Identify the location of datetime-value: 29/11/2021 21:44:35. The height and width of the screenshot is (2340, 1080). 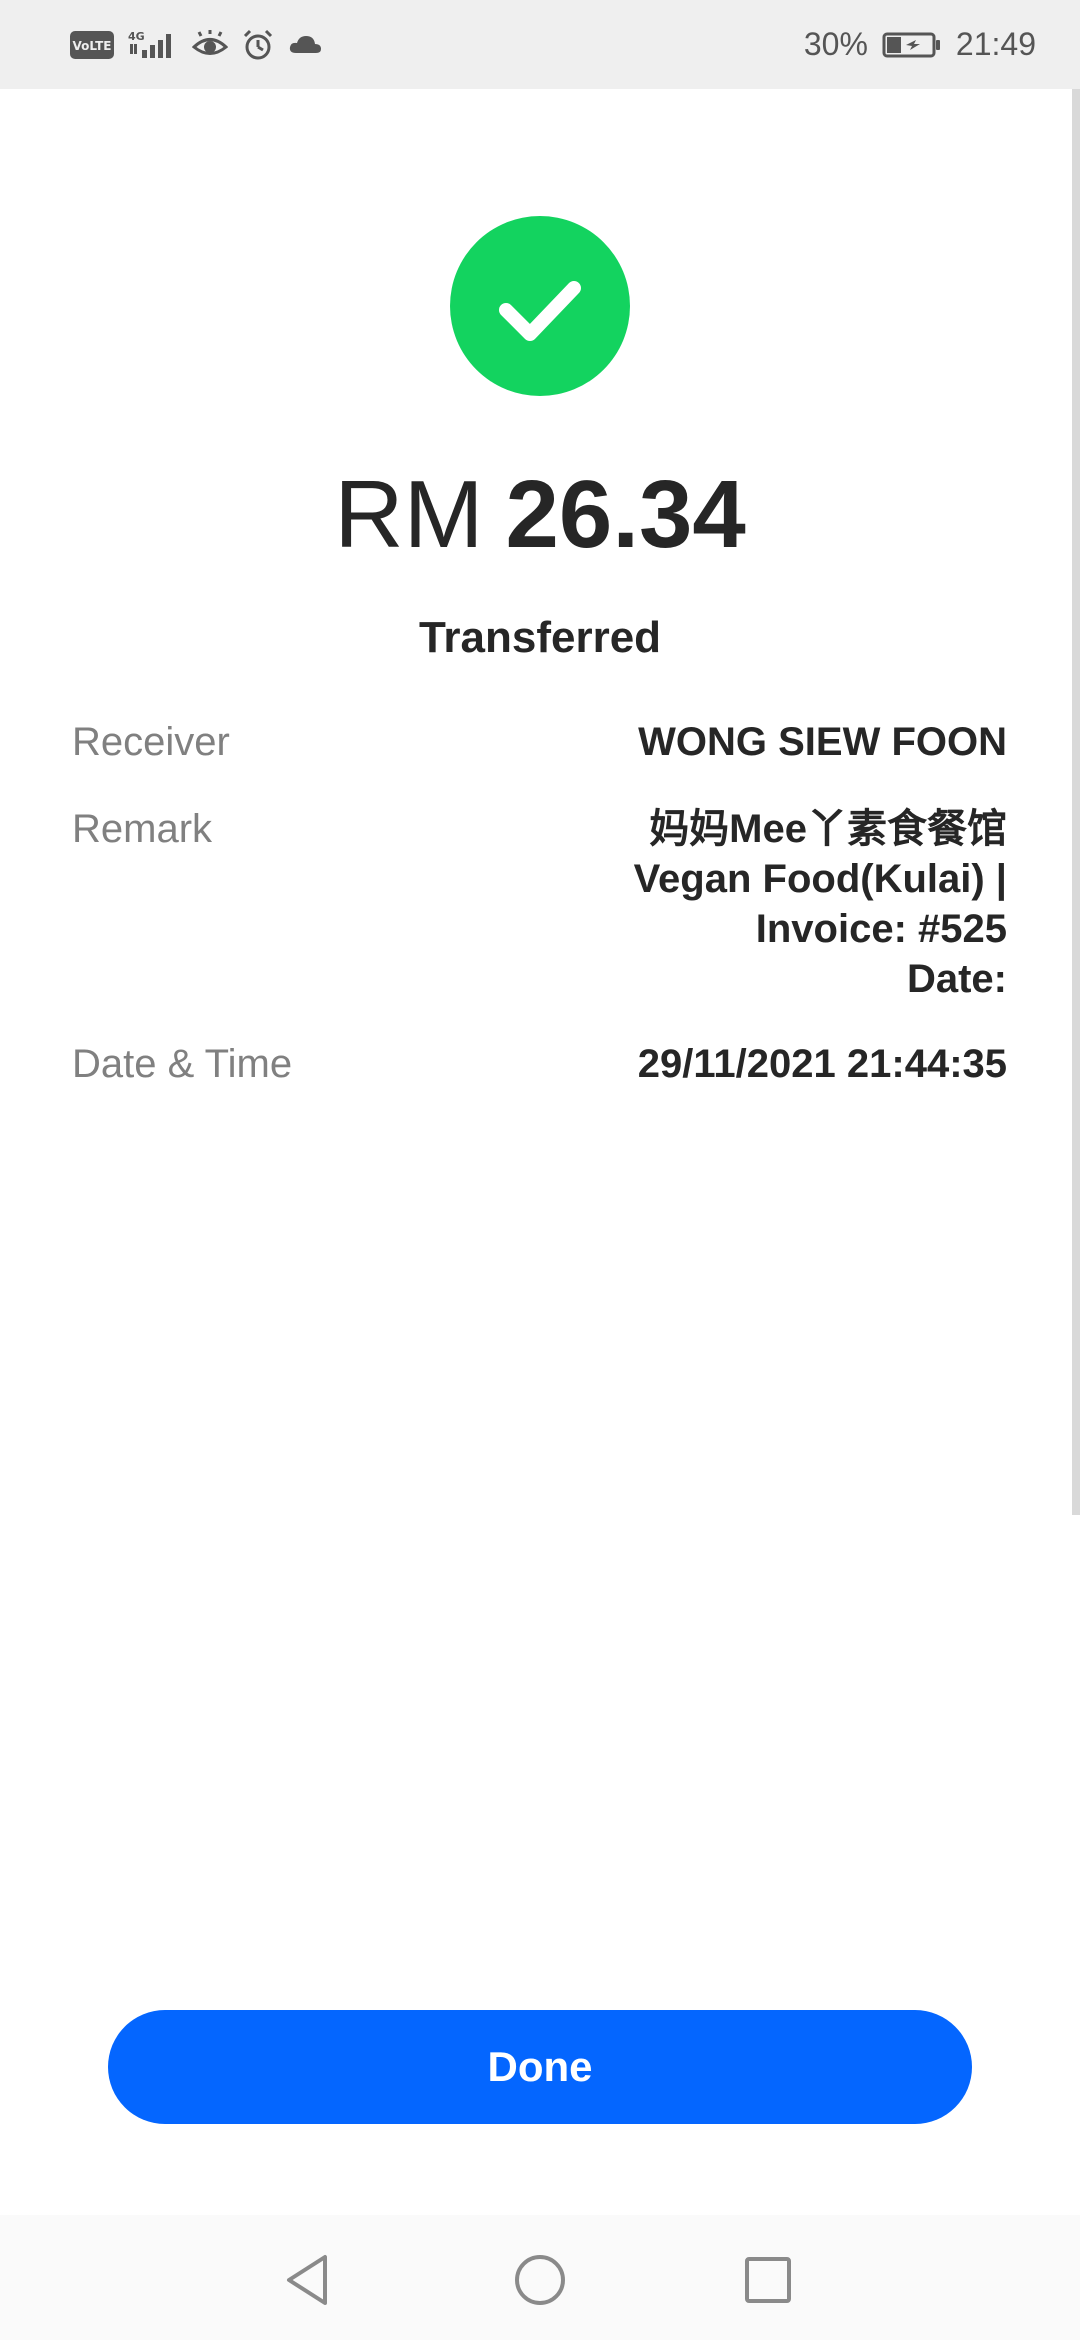
(822, 1064).